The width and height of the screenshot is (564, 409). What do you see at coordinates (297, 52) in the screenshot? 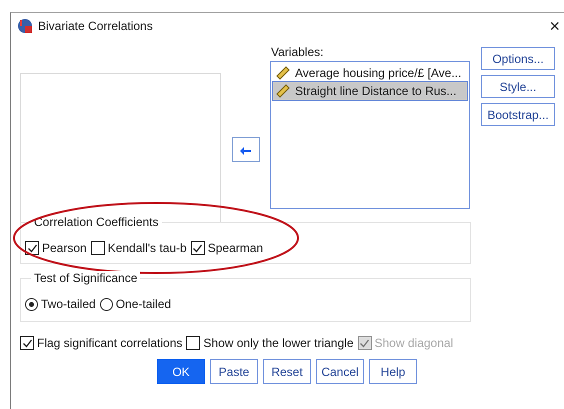
I see `variables-label: Variables:` at bounding box center [297, 52].